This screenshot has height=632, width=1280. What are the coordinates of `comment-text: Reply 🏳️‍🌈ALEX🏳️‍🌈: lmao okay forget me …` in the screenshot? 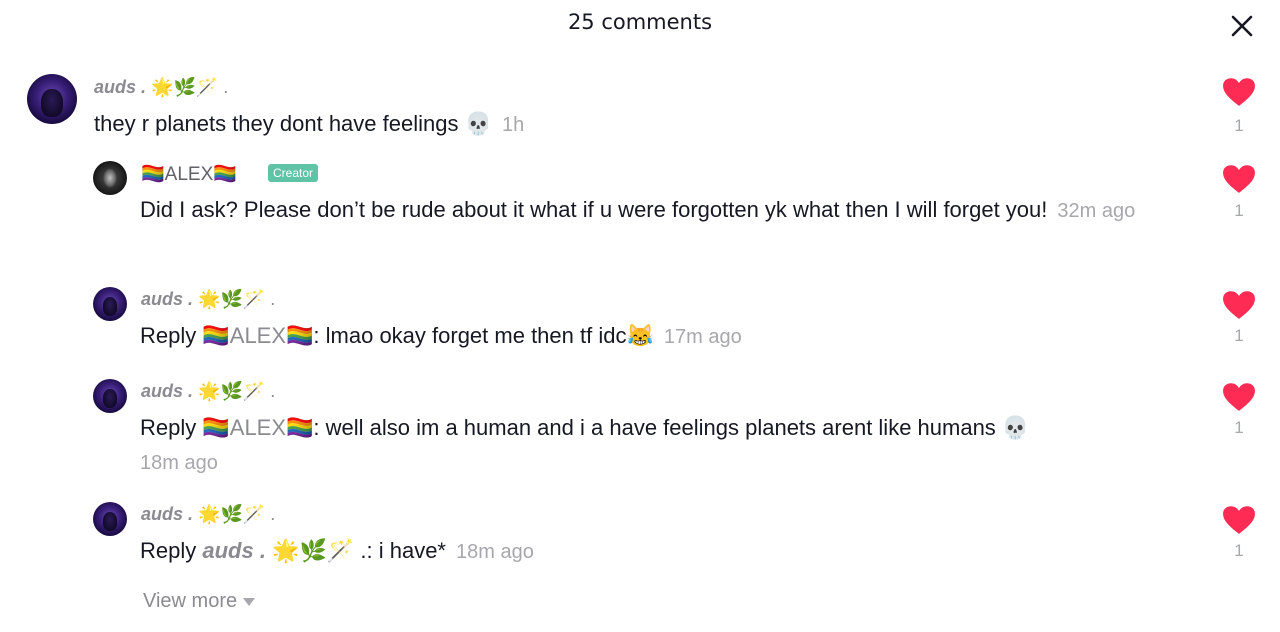 It's located at (441, 335).